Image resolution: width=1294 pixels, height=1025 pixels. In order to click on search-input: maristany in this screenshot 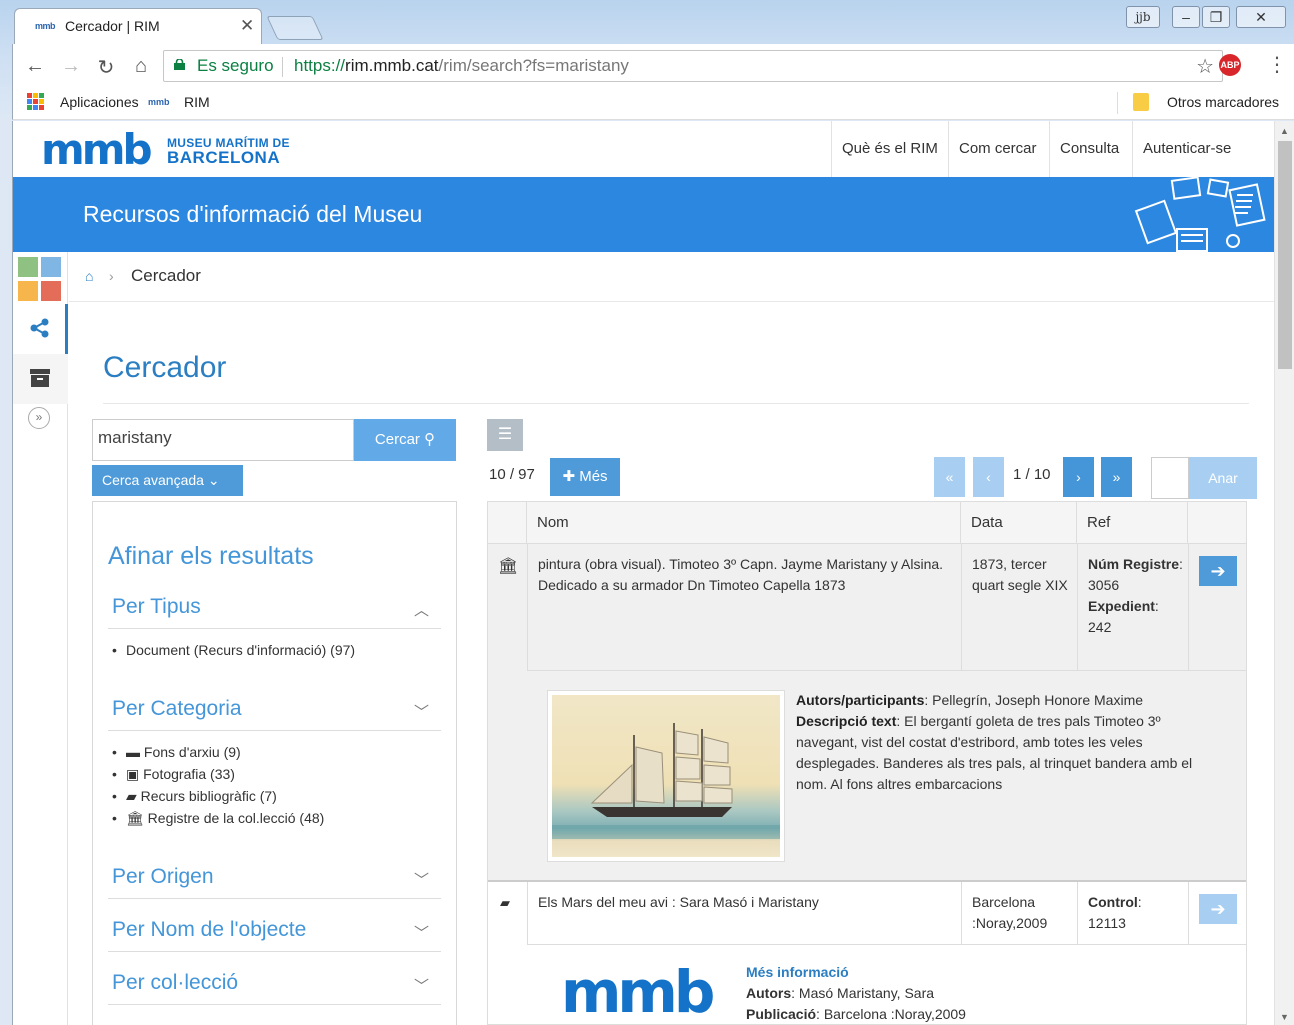, I will do `click(223, 440)`.